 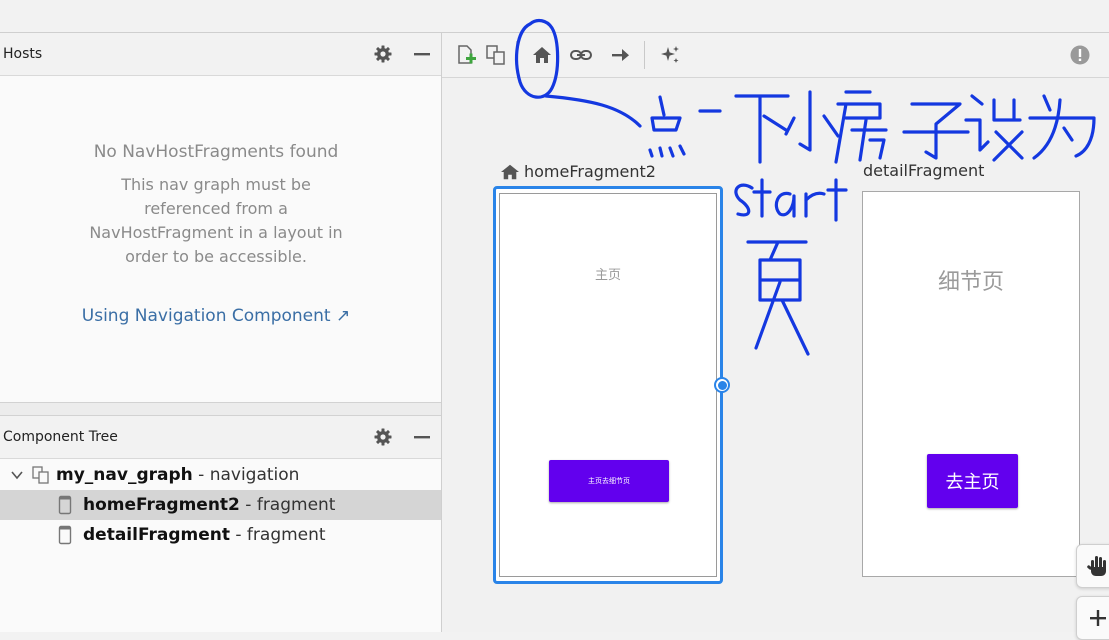 I want to click on fragment-label-detail: detailFragment, so click(x=923, y=170).